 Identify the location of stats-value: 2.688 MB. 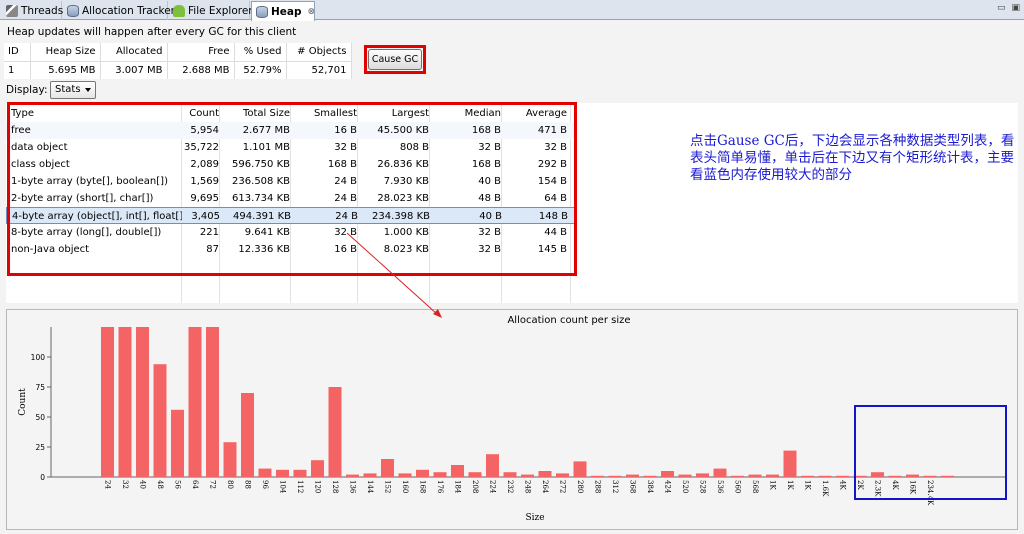
(201, 69).